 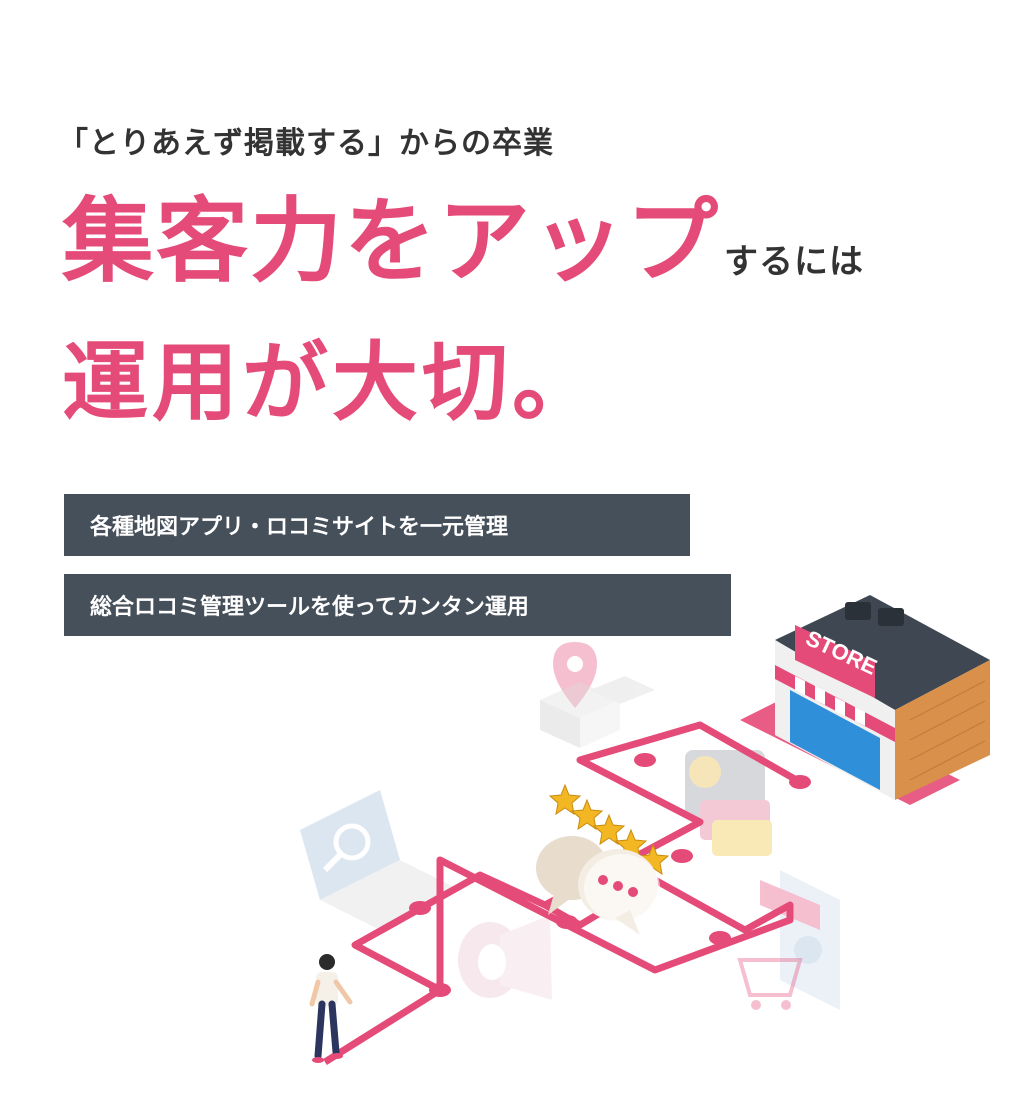 What do you see at coordinates (505, 957) in the screenshot?
I see `megaphone-icon` at bounding box center [505, 957].